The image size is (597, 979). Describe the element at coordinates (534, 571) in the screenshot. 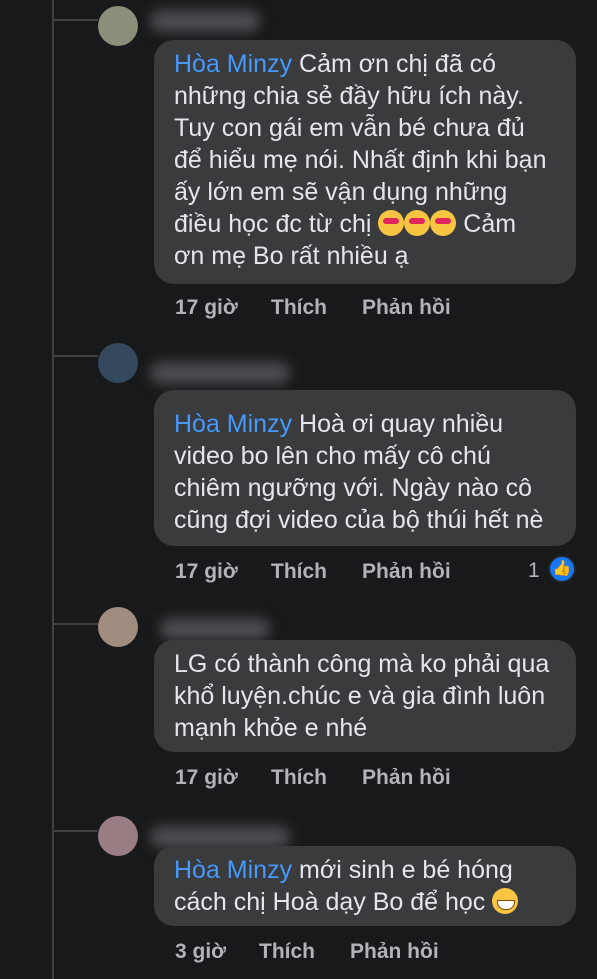

I see `reaction-count: 1` at that location.